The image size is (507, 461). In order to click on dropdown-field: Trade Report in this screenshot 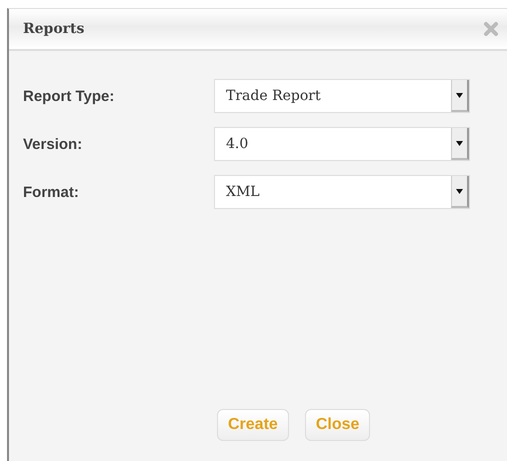, I will do `click(342, 96)`.